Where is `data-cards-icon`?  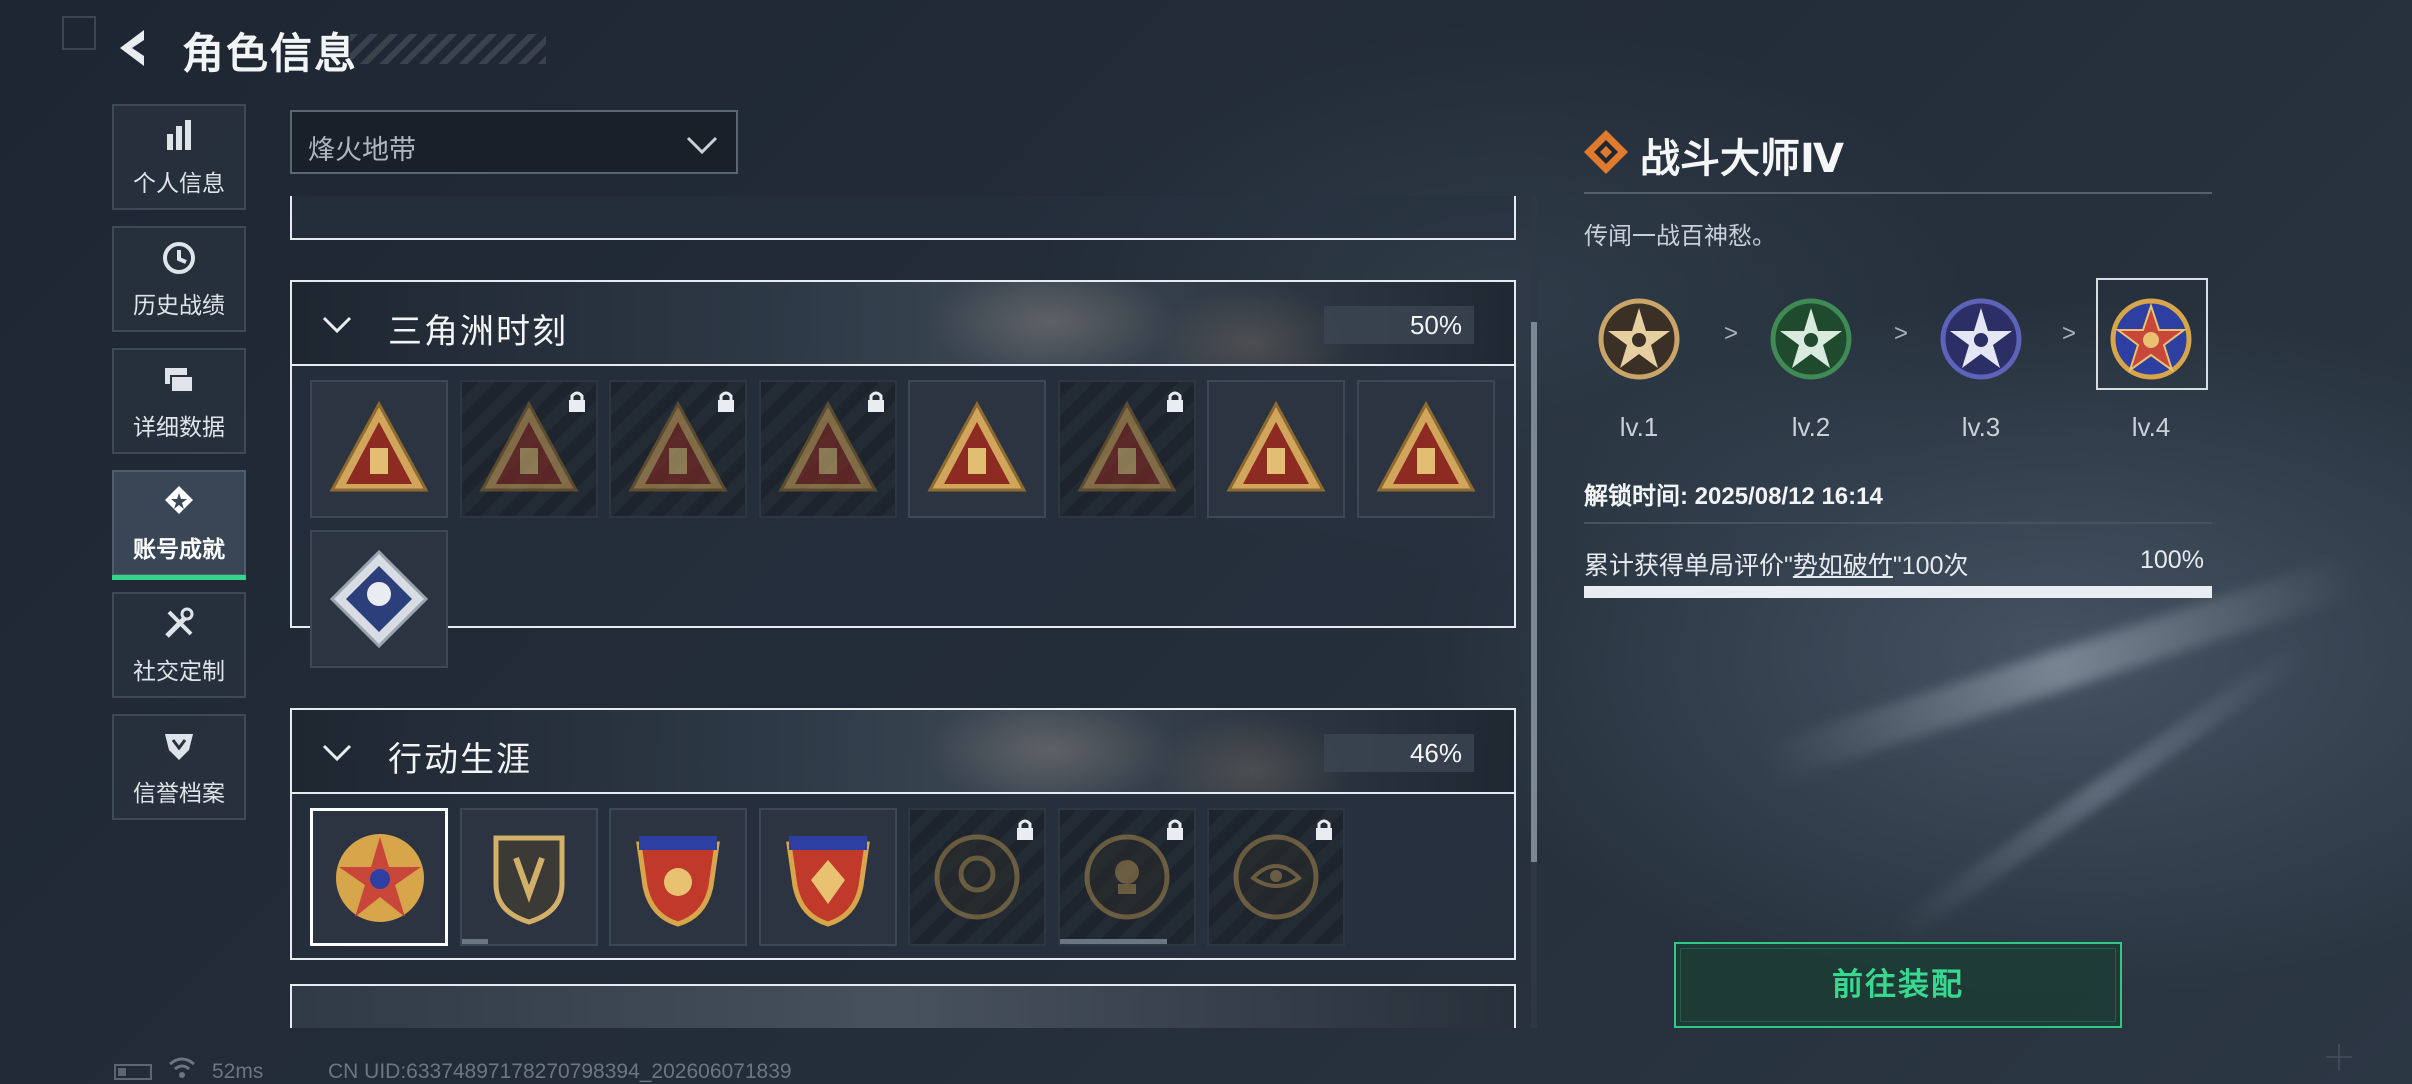 data-cards-icon is located at coordinates (179, 380).